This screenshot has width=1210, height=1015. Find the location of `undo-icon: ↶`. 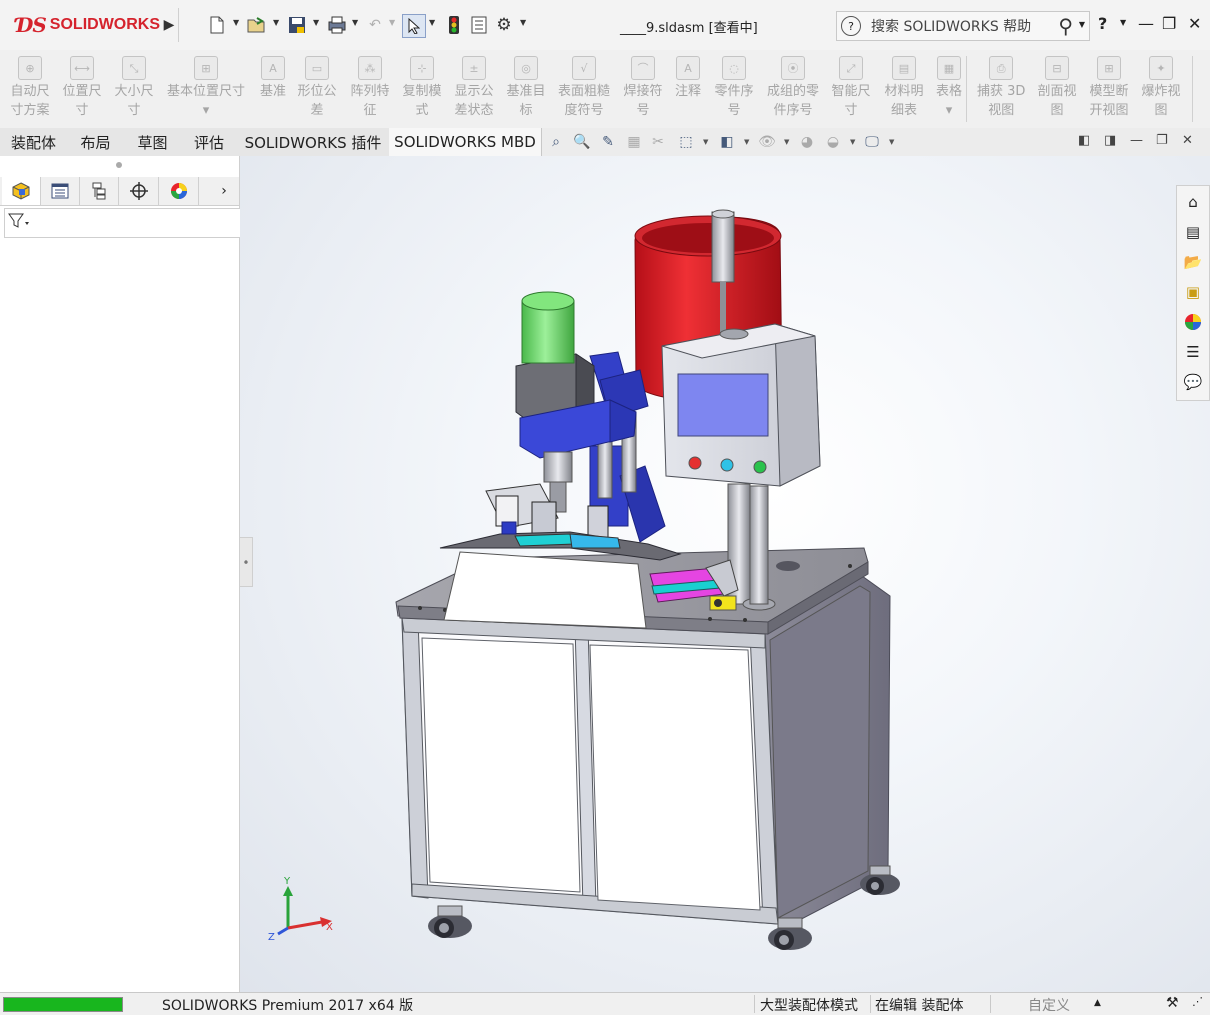

undo-icon: ↶ is located at coordinates (375, 25).